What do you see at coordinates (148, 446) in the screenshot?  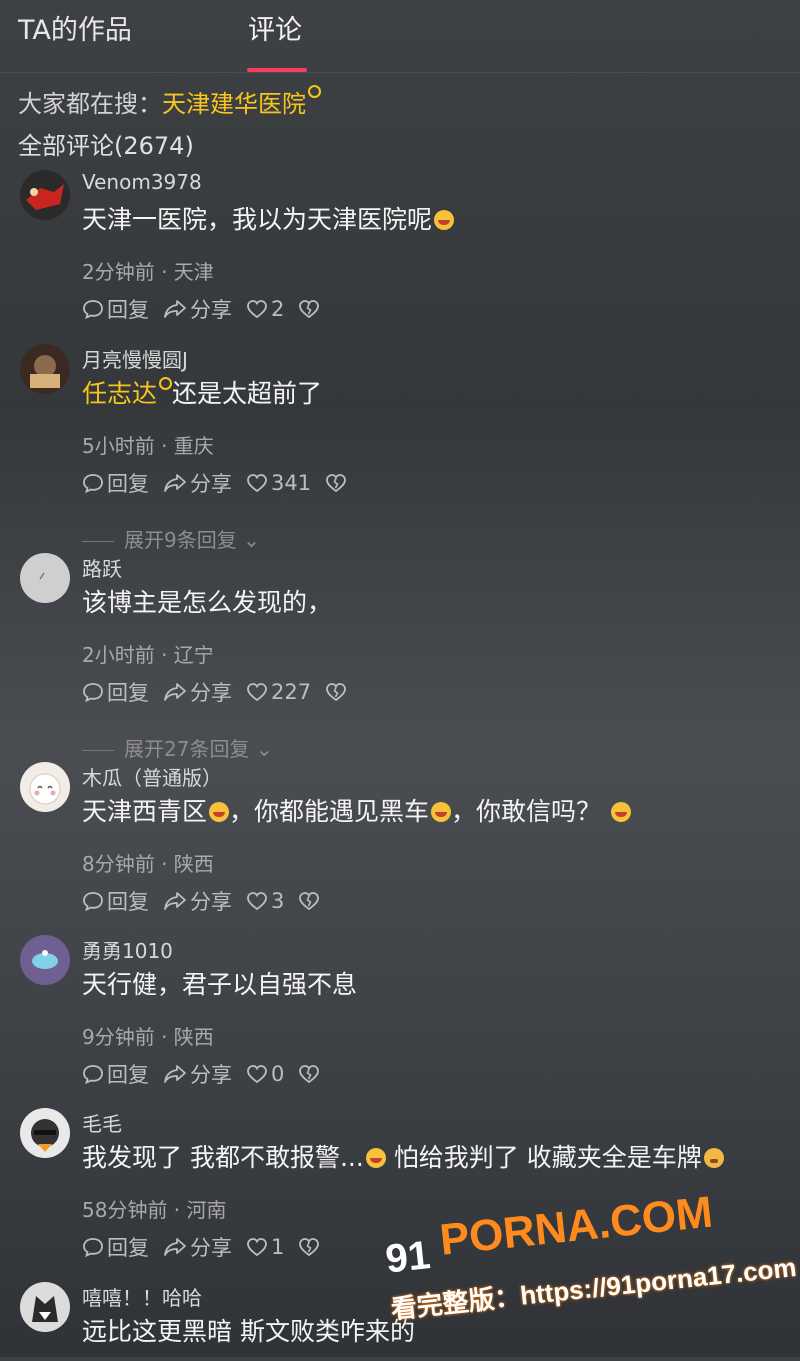 I see `comment-meta: 5小时前 · 重庆` at bounding box center [148, 446].